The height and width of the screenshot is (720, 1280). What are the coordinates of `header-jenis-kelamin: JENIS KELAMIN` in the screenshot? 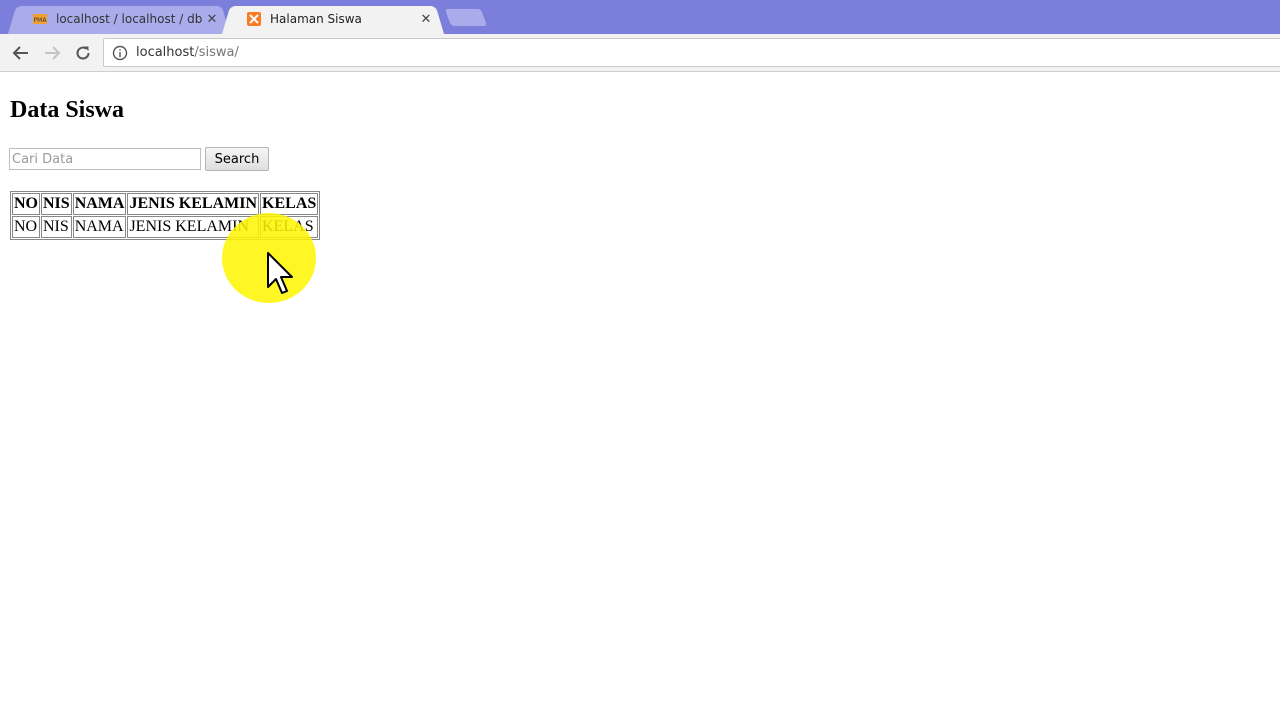 It's located at (193, 204).